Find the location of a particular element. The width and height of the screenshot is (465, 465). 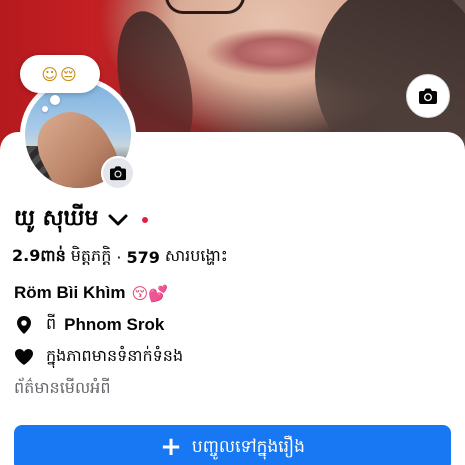

profile-name: យូ សុឃីម is located at coordinates (56, 218).